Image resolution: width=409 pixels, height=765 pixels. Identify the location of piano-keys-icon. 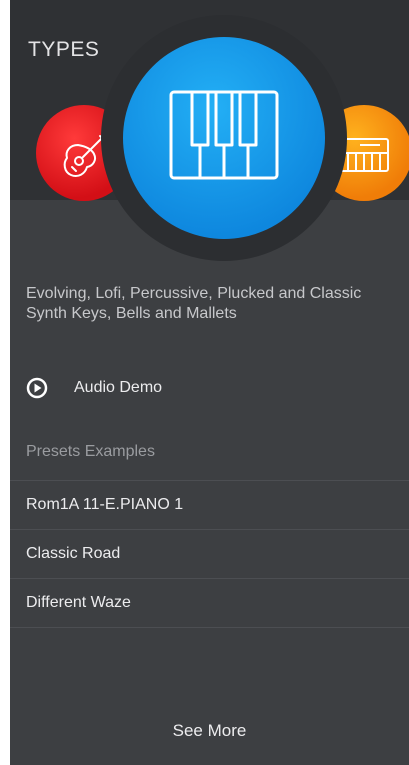
(224, 135).